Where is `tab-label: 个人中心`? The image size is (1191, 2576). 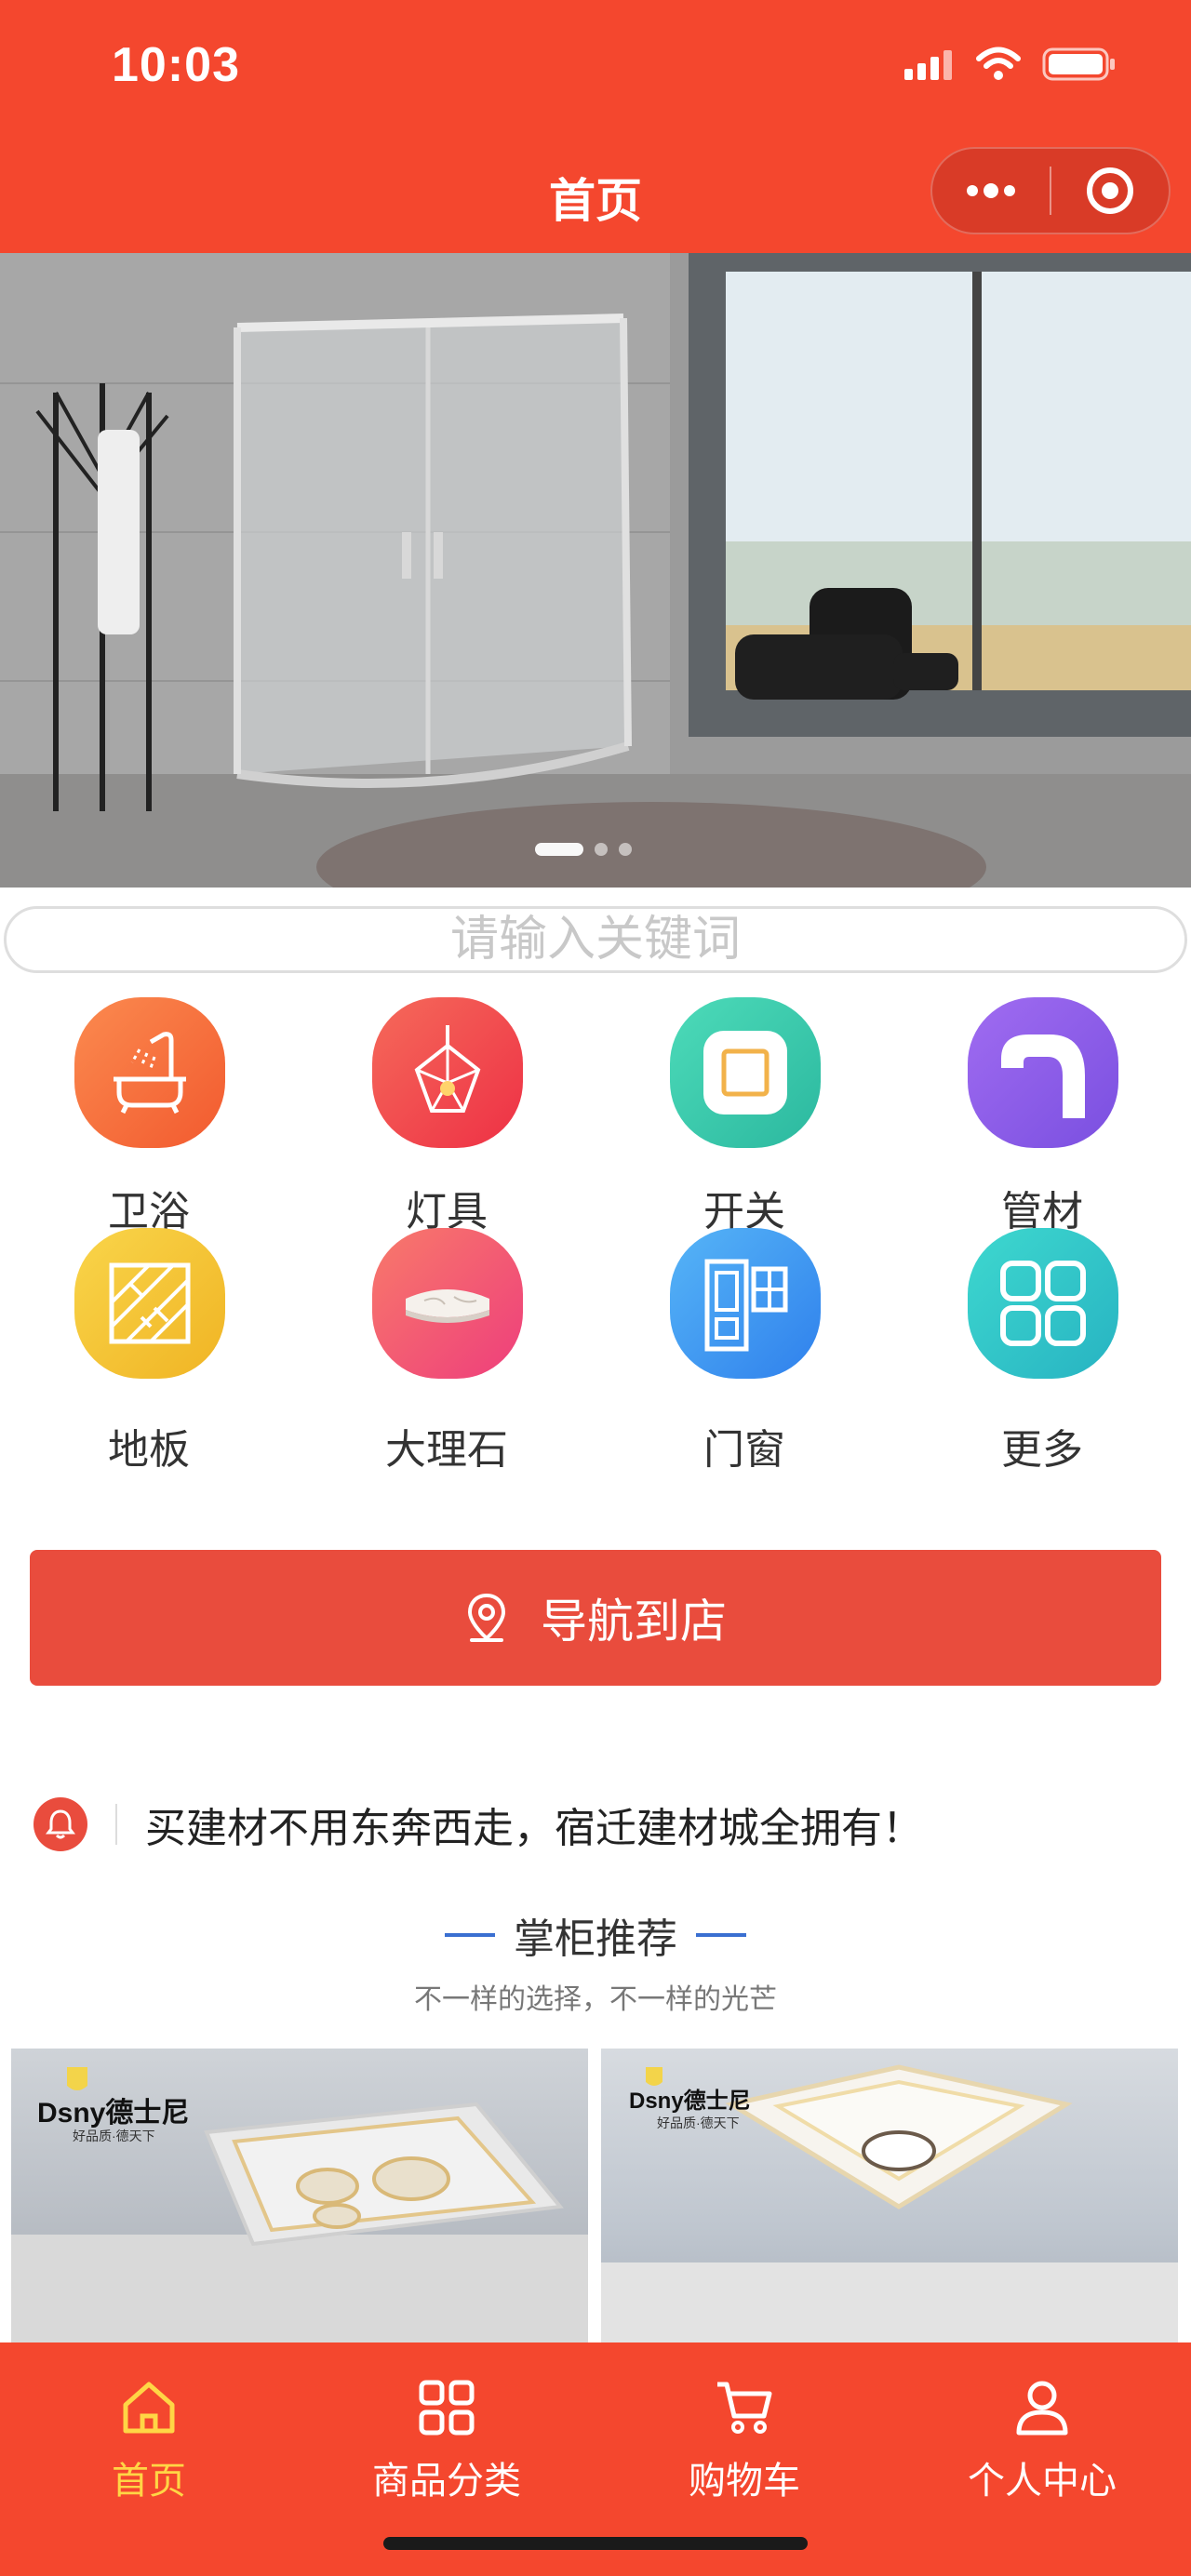
tab-label: 个人中心 is located at coordinates (1042, 2481).